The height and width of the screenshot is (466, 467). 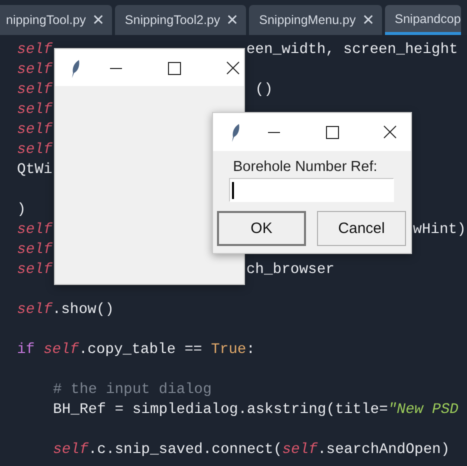 I want to click on cancel-button: Cancel, so click(x=361, y=228).